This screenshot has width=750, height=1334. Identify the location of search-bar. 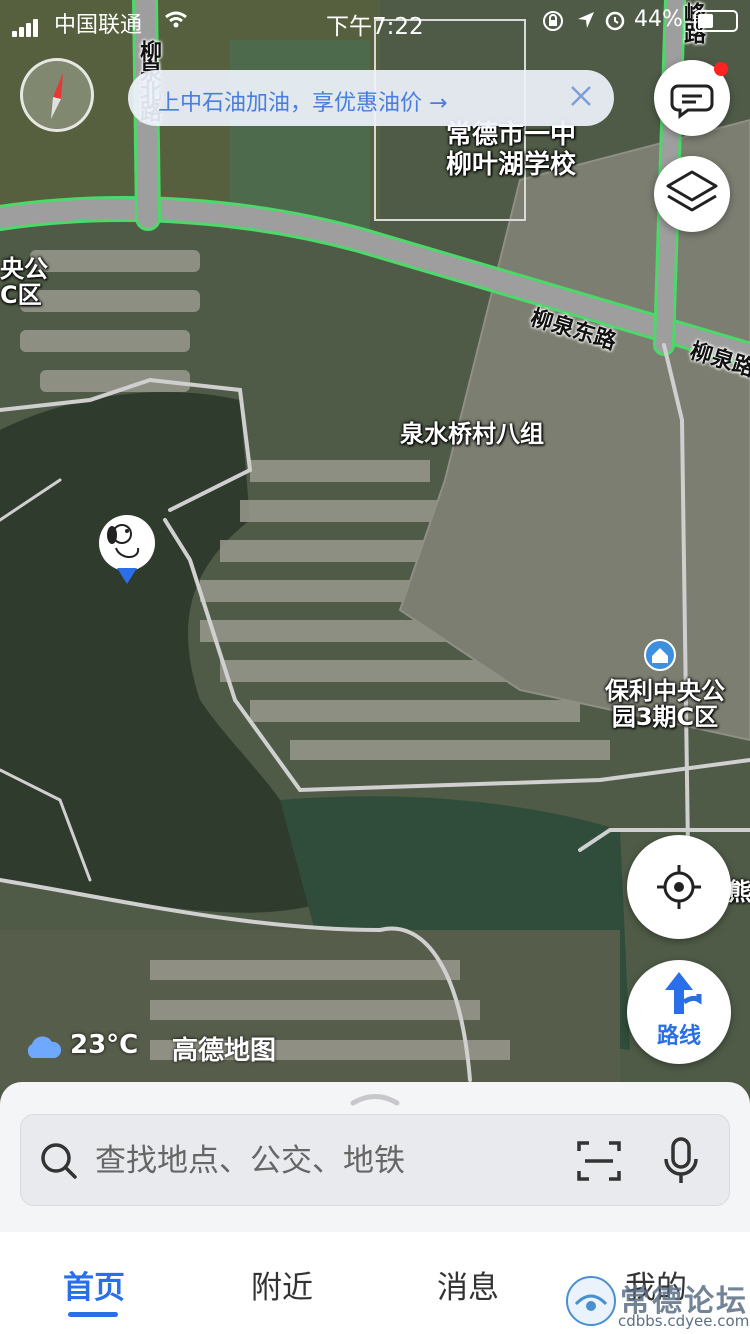
(375, 1160).